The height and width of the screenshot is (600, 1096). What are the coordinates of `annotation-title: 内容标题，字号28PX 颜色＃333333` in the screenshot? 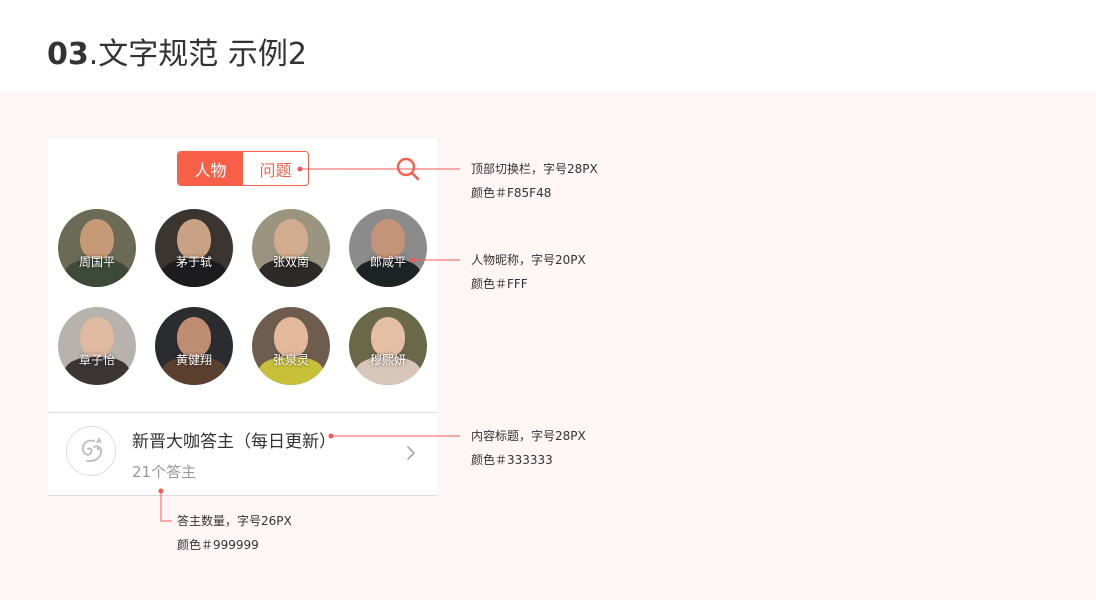 It's located at (528, 448).